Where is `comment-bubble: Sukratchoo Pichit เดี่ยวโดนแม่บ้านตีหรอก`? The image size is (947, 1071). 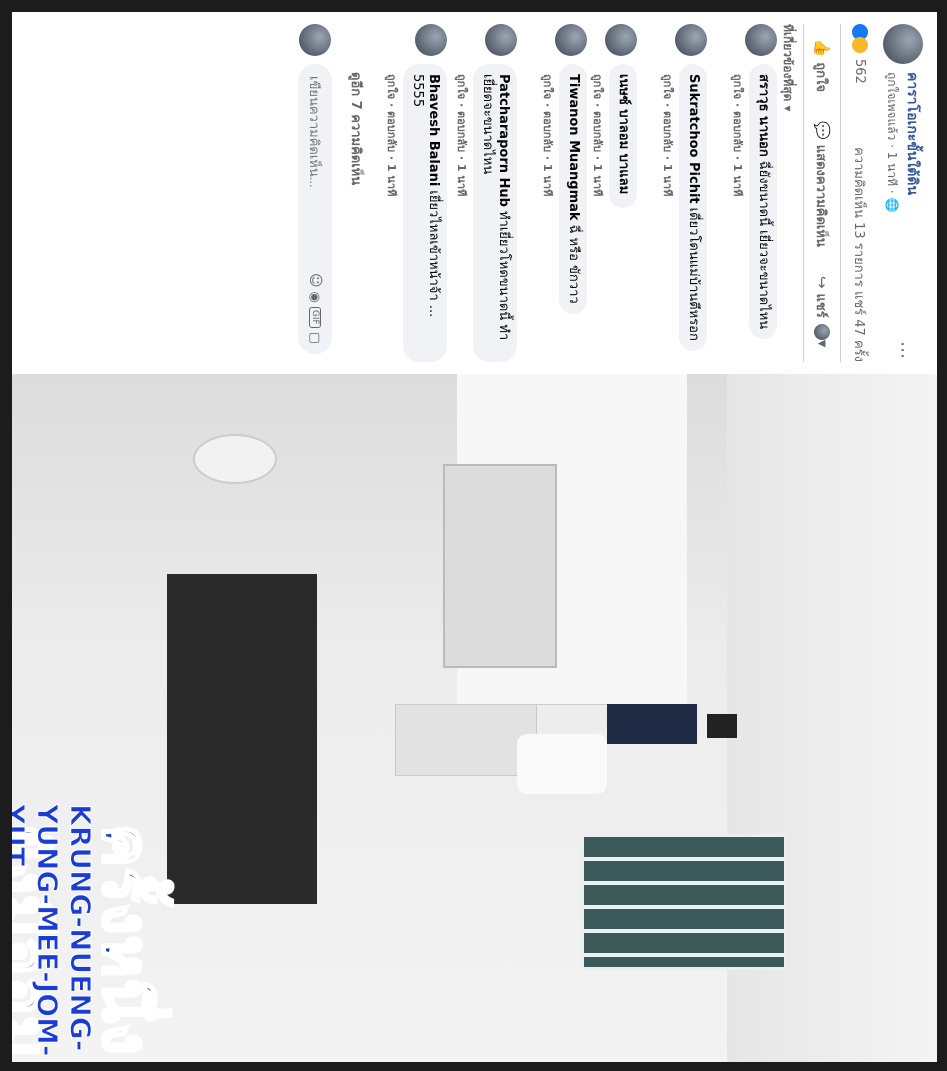
comment-bubble: Sukratchoo Pichit เดี่ยวโดนแม่บ้านตีหรอก is located at coordinates (693, 207).